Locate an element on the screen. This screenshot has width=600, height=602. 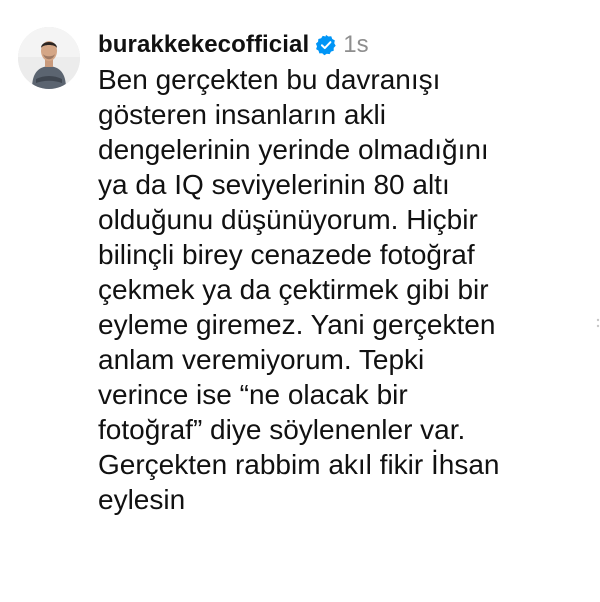
comment-line: verince ise “ne olacak bir is located at coordinates (253, 394).